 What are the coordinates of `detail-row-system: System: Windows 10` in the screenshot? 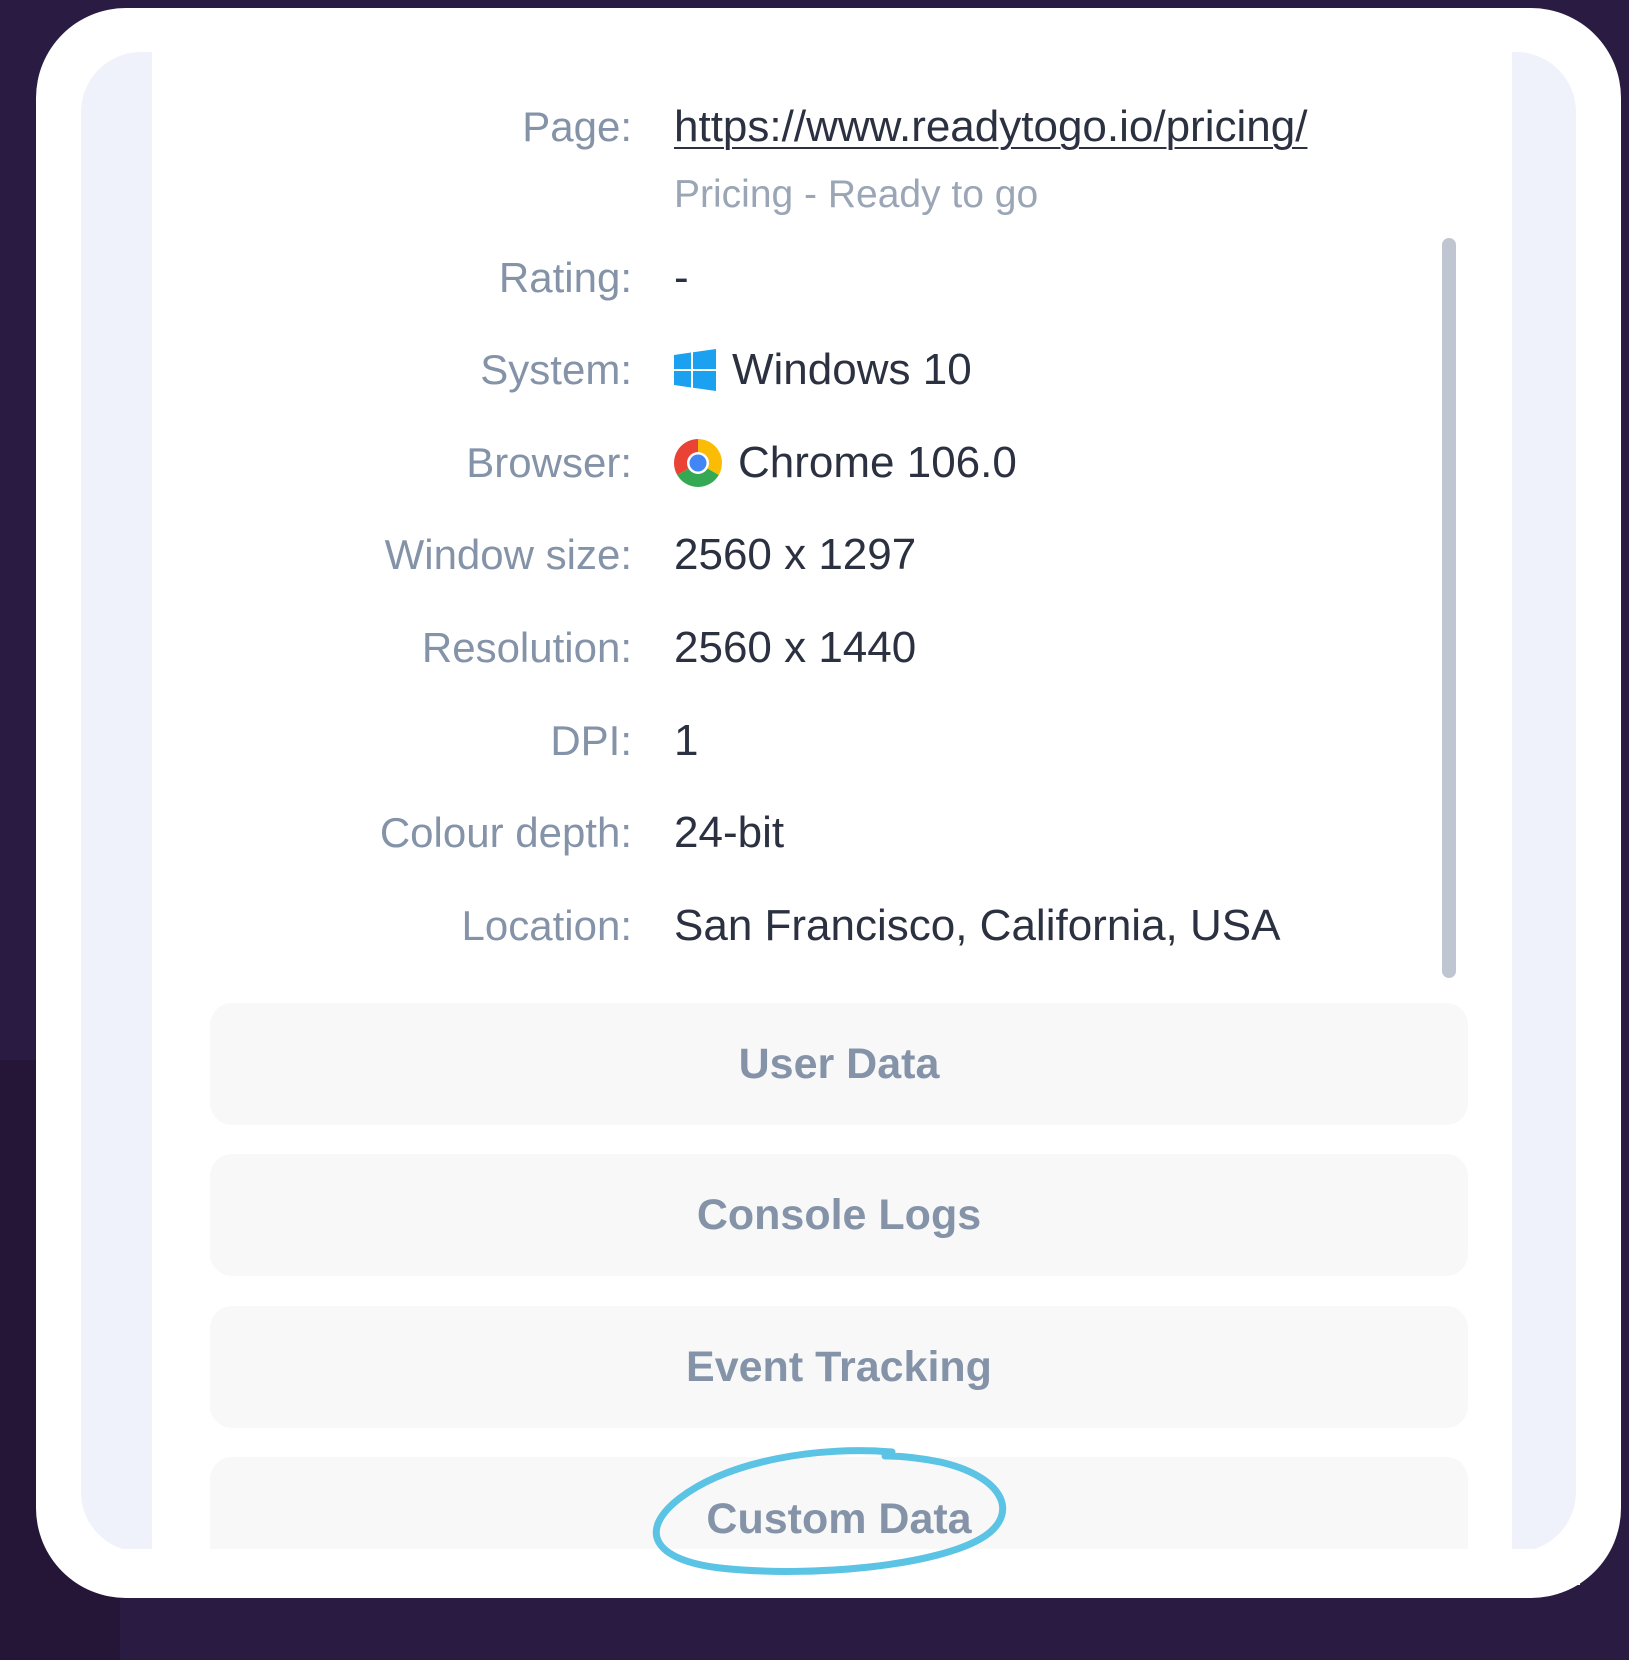 It's located at (802, 370).